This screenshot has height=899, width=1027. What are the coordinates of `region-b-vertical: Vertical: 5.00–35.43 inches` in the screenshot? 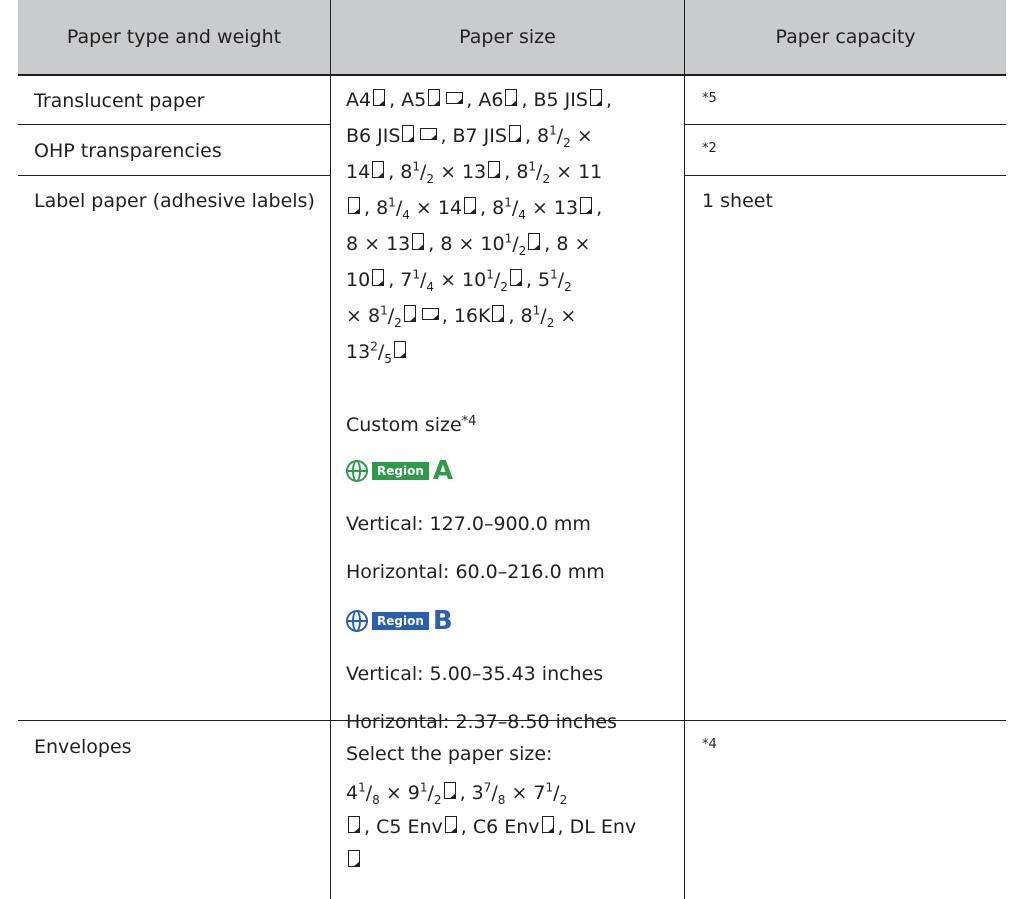 It's located at (475, 674).